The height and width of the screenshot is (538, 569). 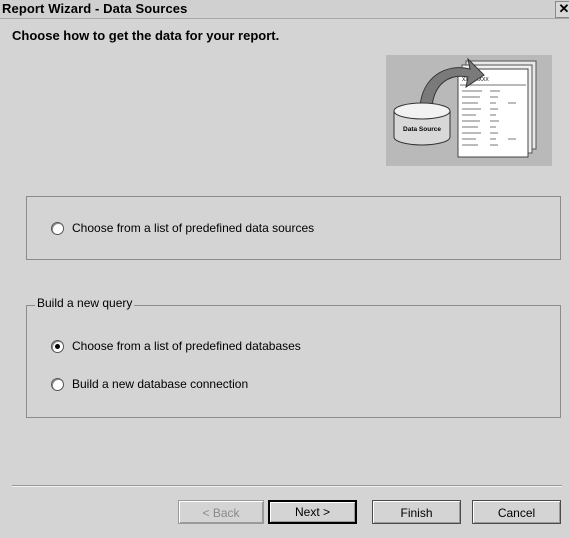 What do you see at coordinates (160, 384) in the screenshot?
I see `radio-label: Build a new database connection` at bounding box center [160, 384].